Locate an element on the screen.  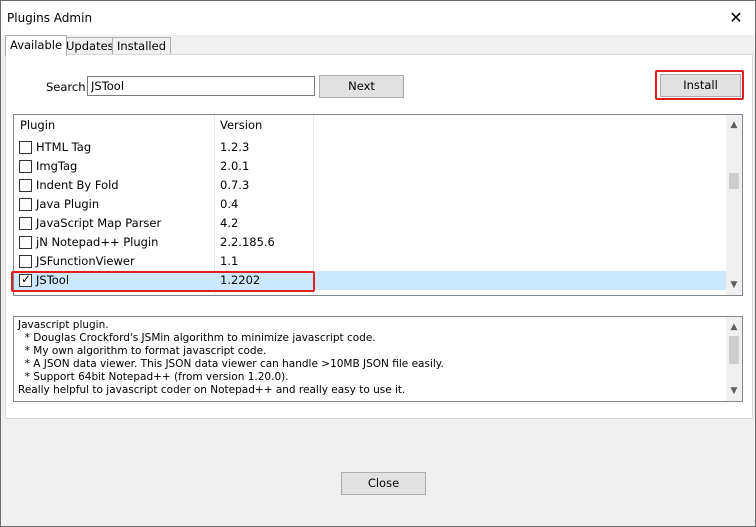
table-row: Indent By Fold 0.7.3 is located at coordinates (370, 185).